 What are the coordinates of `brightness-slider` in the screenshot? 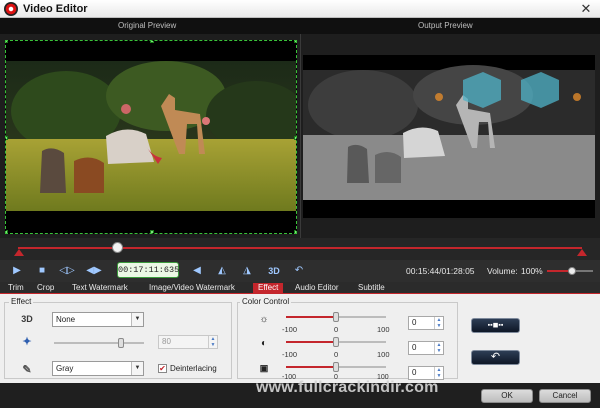 It's located at (336, 317).